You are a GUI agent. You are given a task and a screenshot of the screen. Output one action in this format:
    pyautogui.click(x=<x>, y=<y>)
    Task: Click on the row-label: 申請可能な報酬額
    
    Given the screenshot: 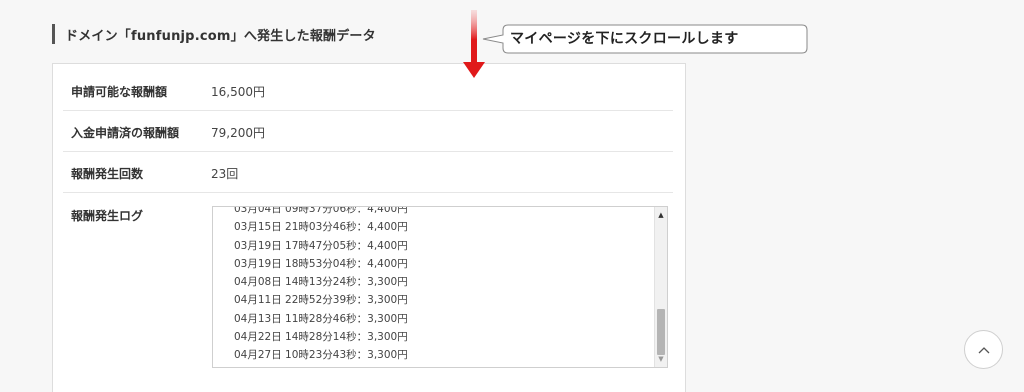 What is the action you would take?
    pyautogui.click(x=119, y=92)
    